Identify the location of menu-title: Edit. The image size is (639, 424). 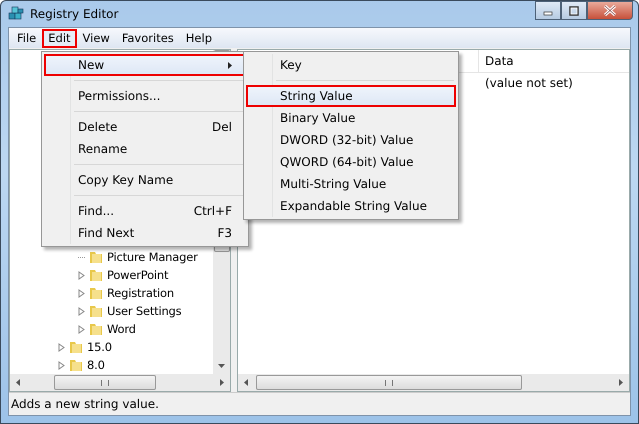
(59, 38).